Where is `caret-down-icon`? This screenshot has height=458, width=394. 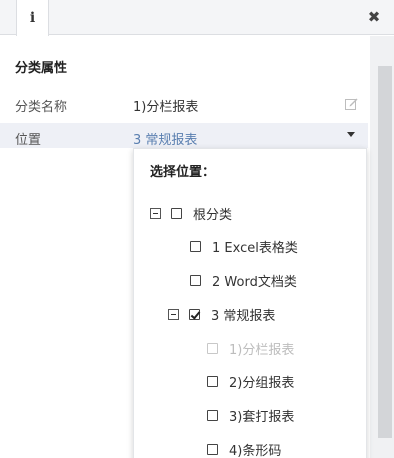 caret-down-icon is located at coordinates (351, 134).